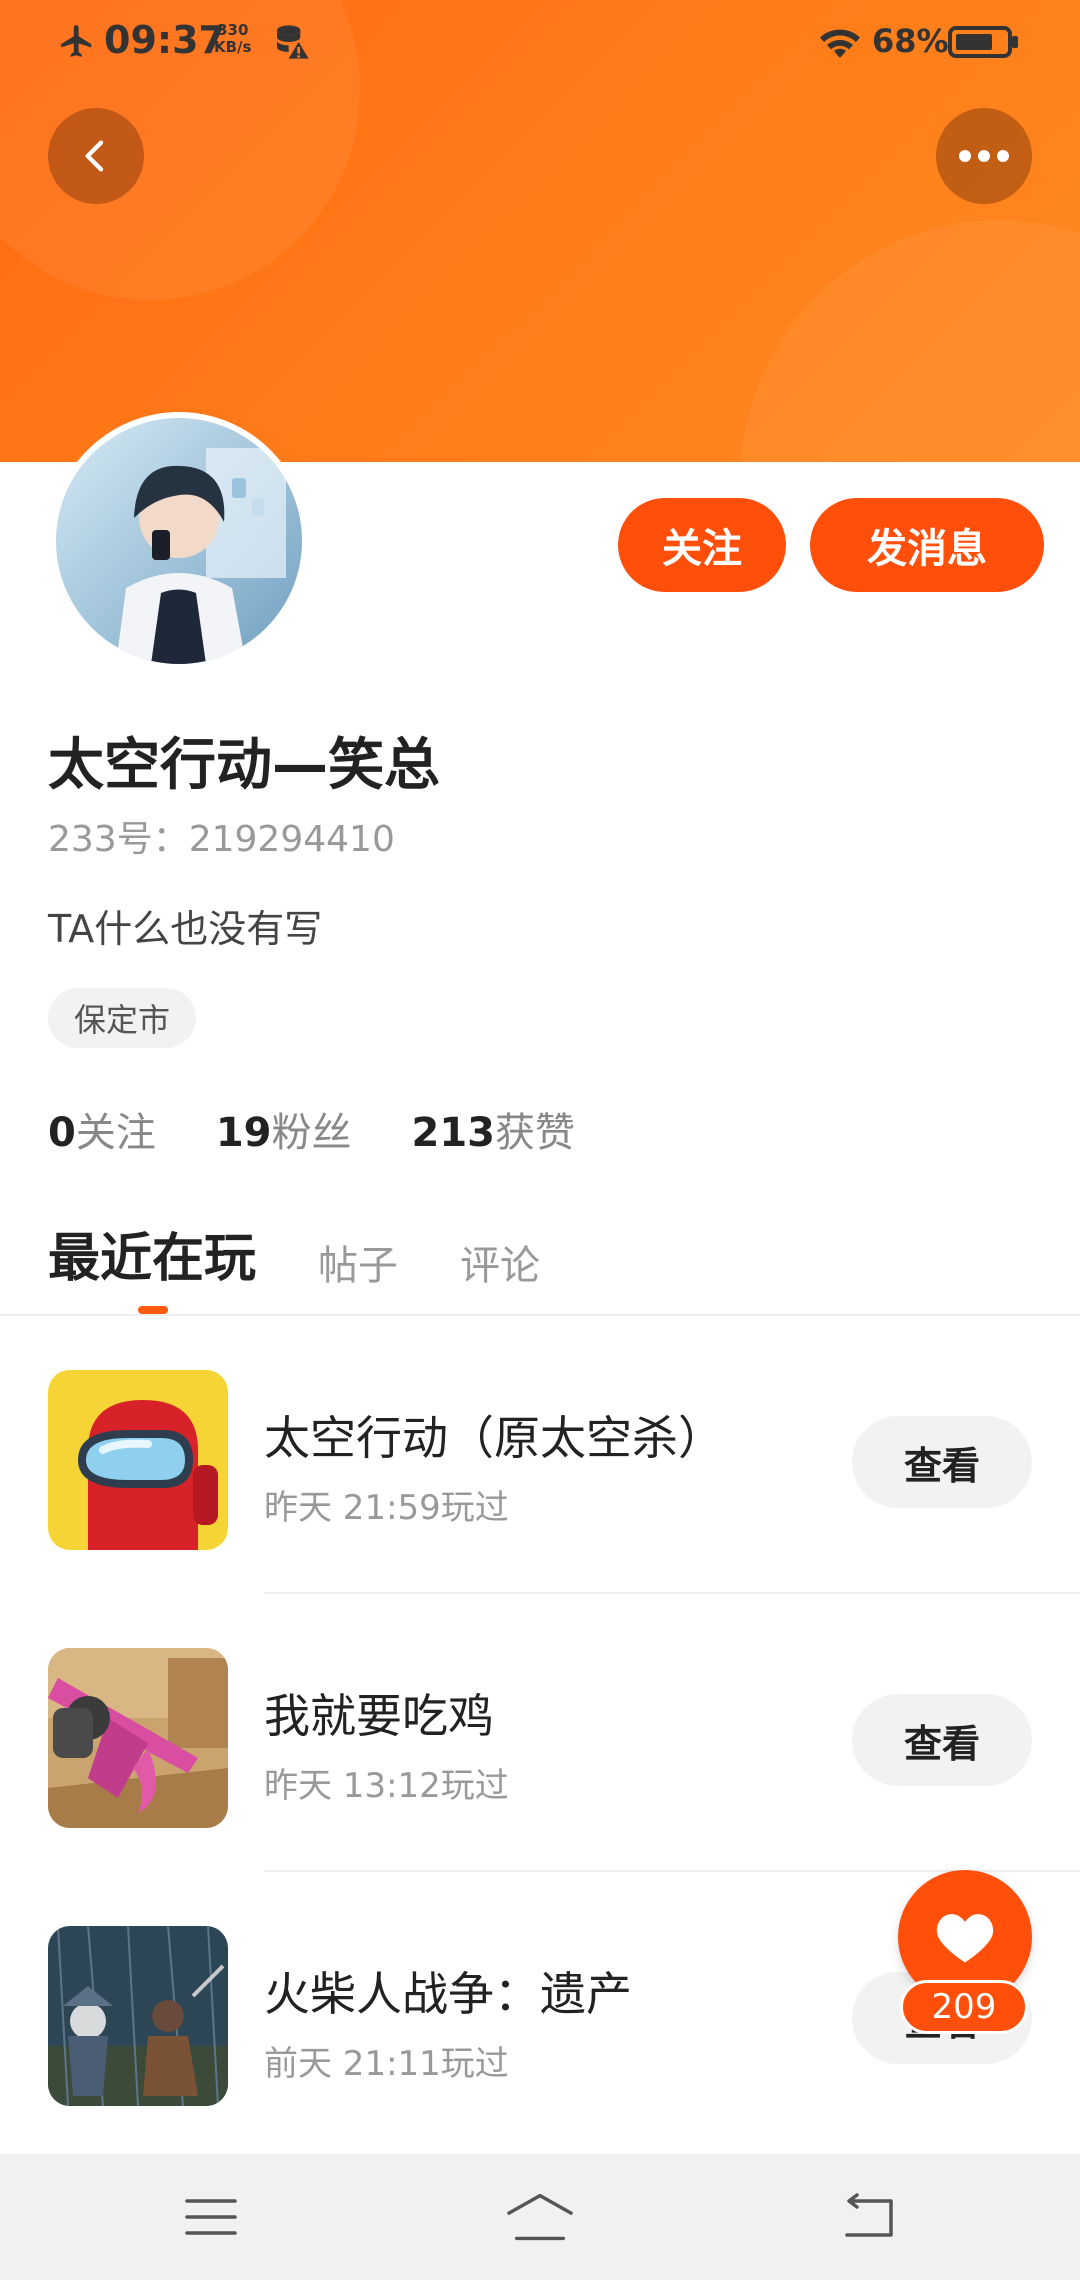  I want to click on stat-likes-label: 获赞, so click(535, 1133).